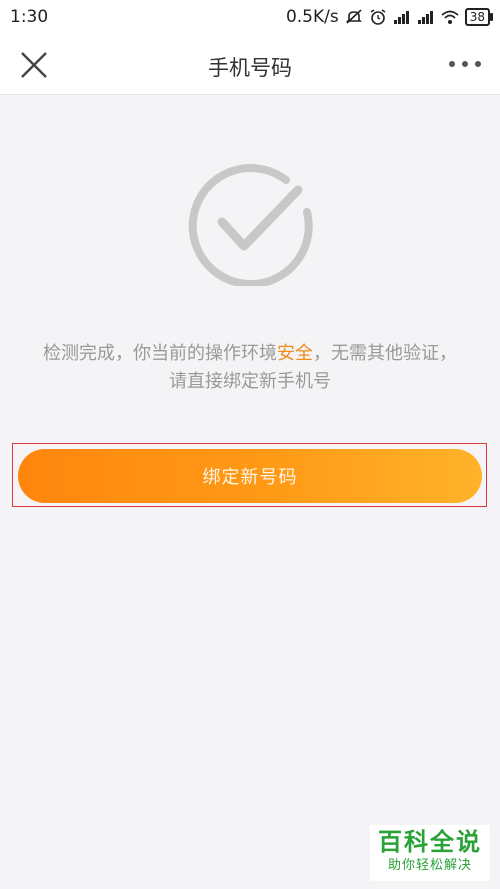  I want to click on signal-icon, so click(402, 17).